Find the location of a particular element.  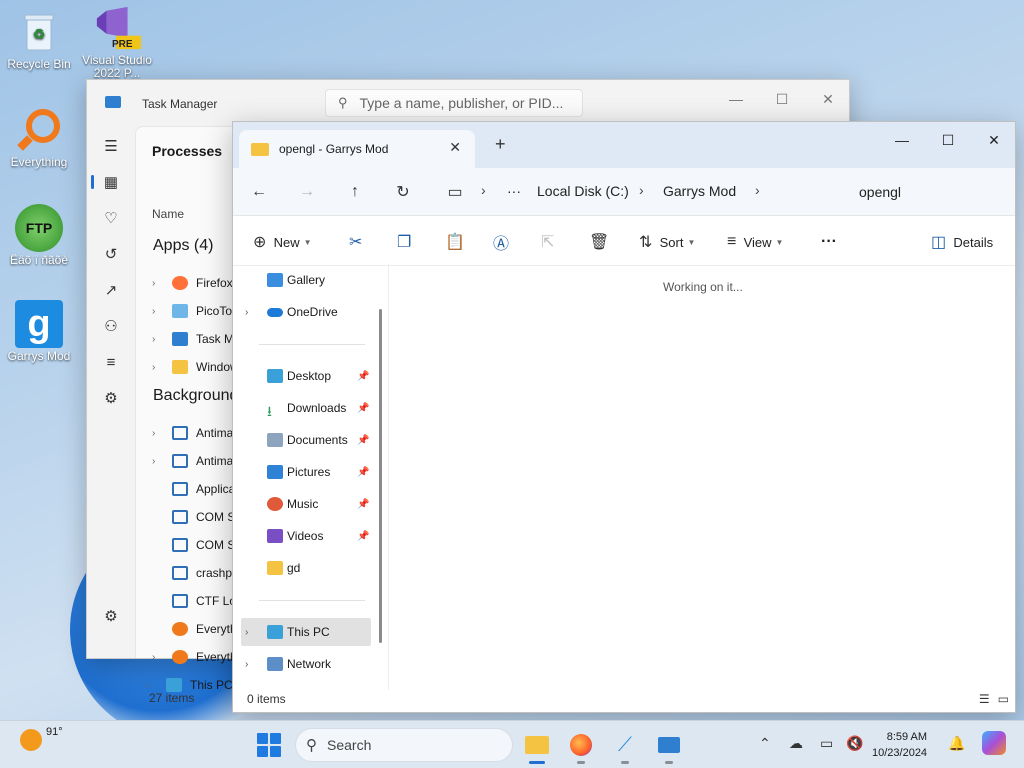

nav-item-gallery: Gallery is located at coordinates (306, 280).